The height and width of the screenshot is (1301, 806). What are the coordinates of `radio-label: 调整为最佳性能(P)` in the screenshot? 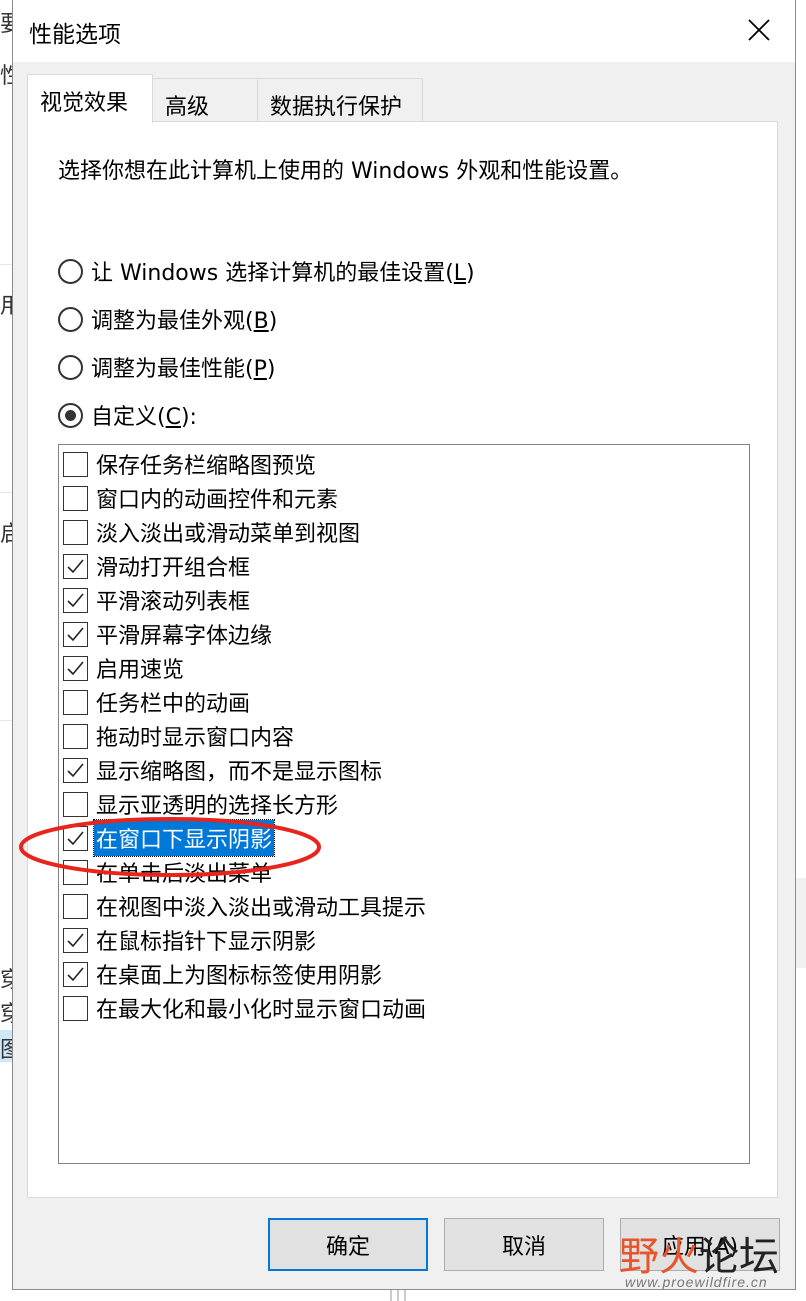 It's located at (183, 369).